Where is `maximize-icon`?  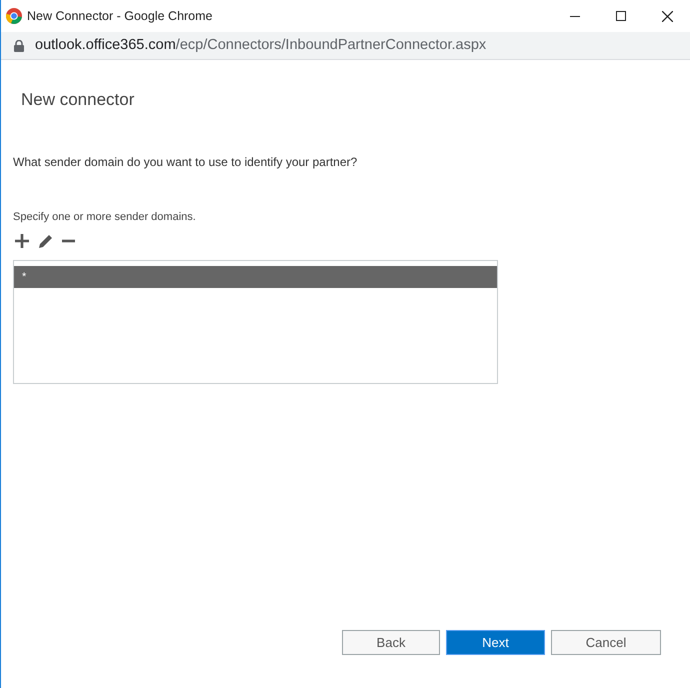
maximize-icon is located at coordinates (621, 16).